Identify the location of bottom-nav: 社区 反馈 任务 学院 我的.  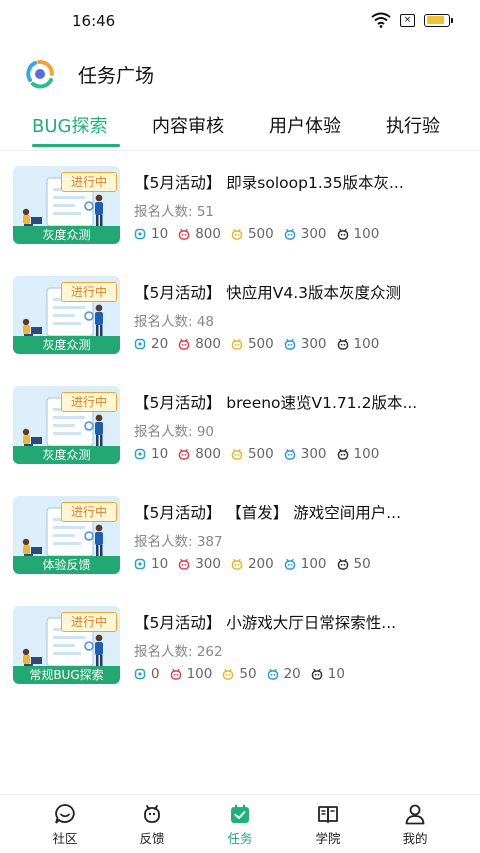
(240, 823).